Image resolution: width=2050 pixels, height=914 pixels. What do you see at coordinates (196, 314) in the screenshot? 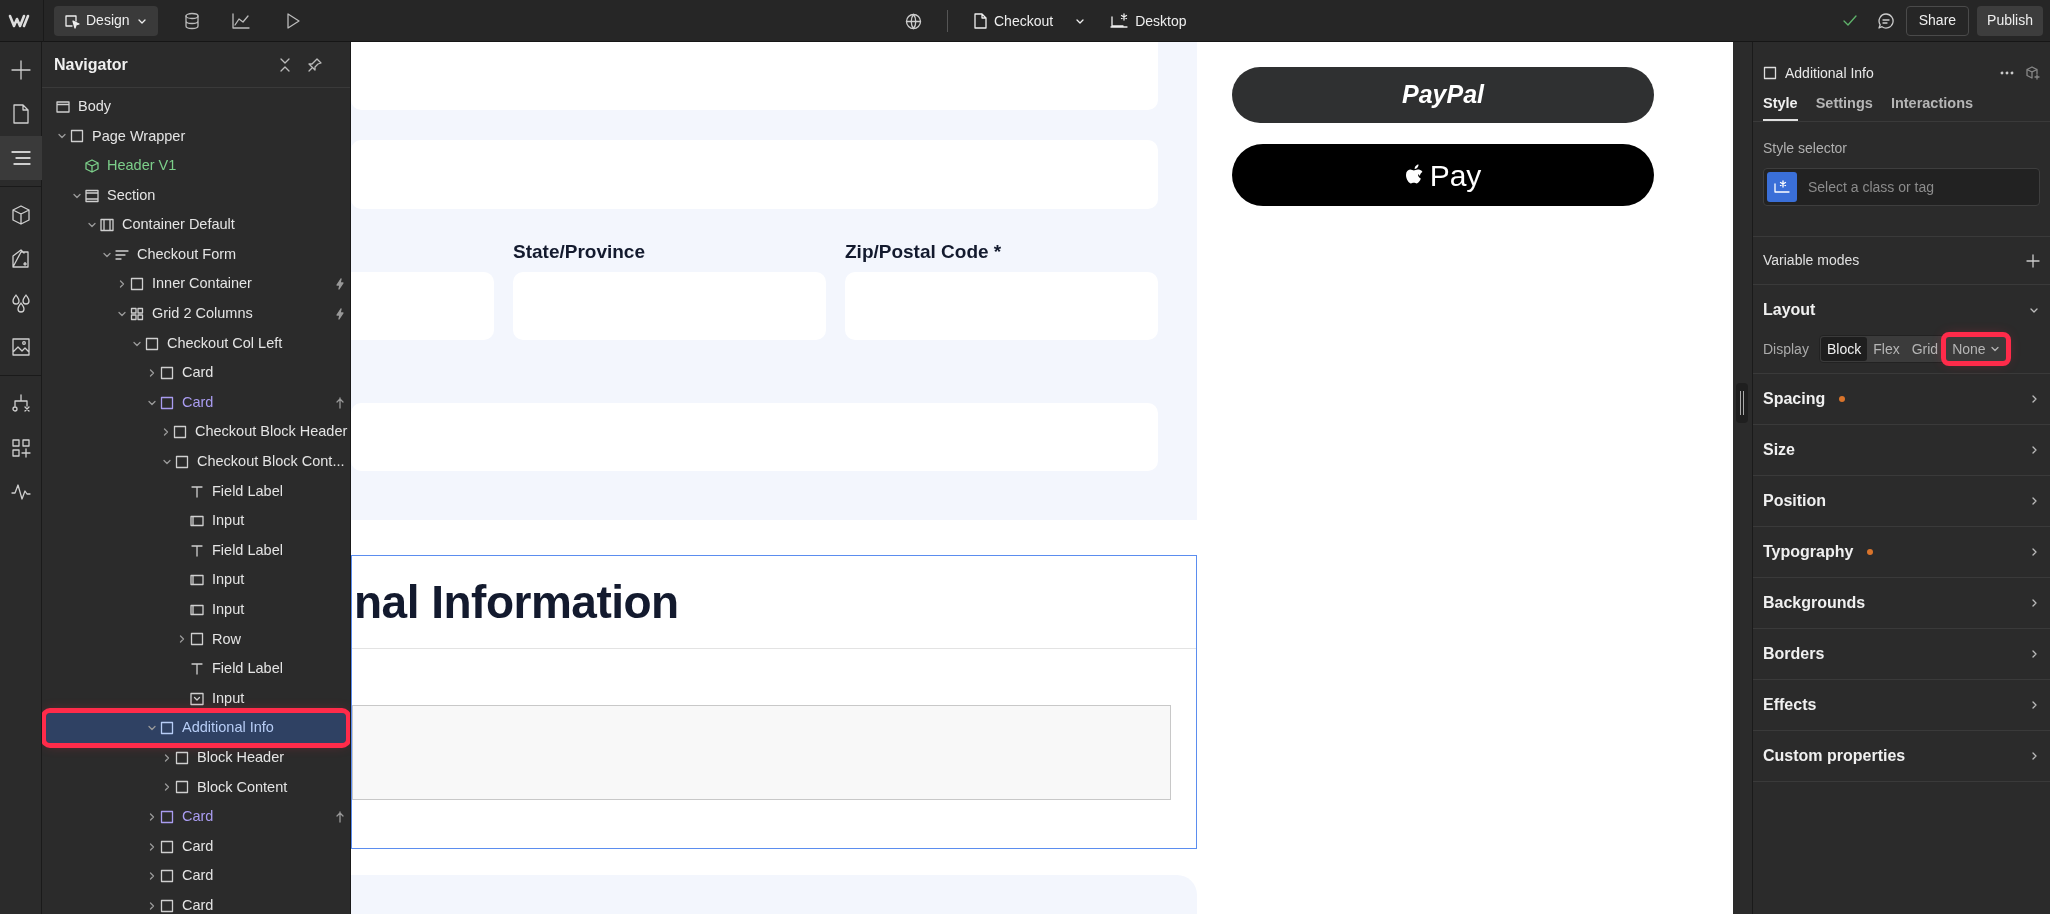
I see `tree-item: Grid 2 Columns` at bounding box center [196, 314].